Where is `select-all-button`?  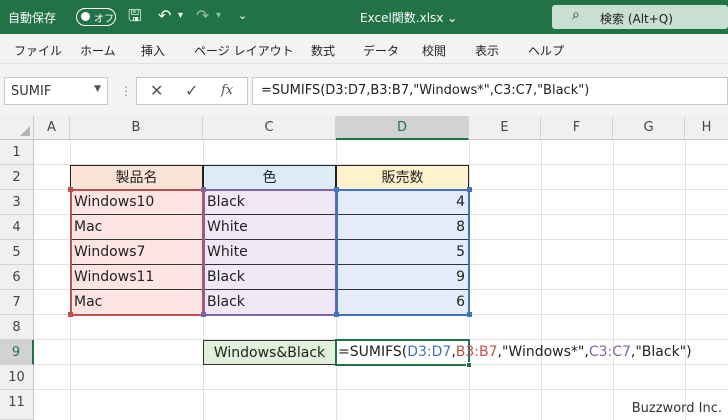 select-all-button is located at coordinates (17, 128).